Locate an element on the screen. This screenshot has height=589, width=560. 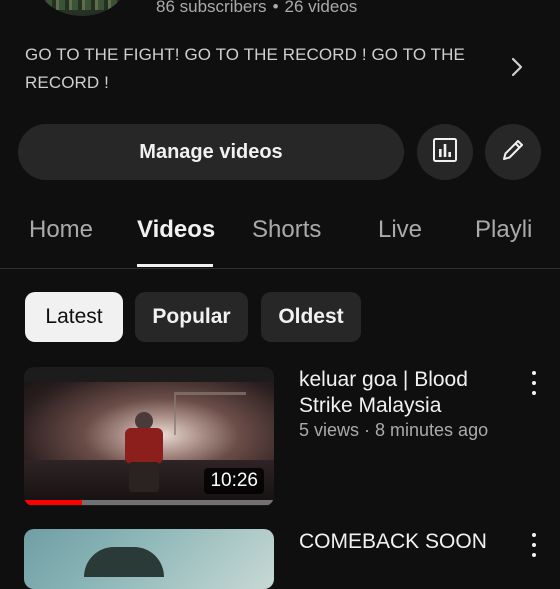
edit-channel-button is located at coordinates (513, 152).